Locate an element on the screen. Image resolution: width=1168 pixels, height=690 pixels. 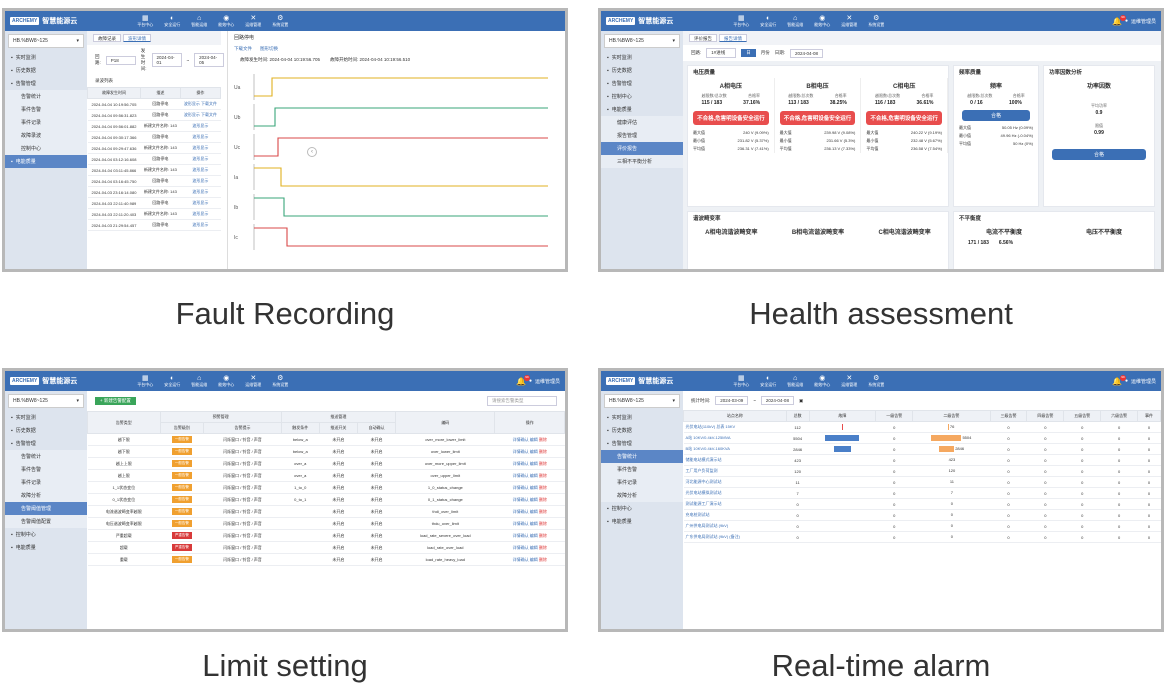
site-link: 河北能源中心测试站 is located at coordinates (704, 481).